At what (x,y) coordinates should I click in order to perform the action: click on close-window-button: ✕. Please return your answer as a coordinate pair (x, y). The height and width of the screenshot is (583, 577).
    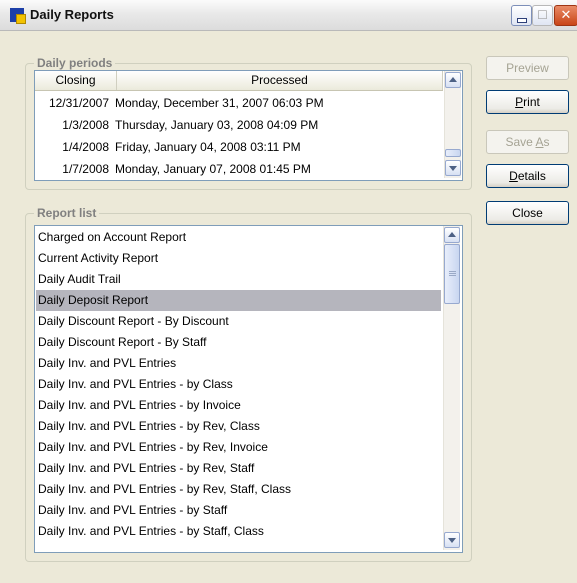
    Looking at the image, I should click on (565, 15).